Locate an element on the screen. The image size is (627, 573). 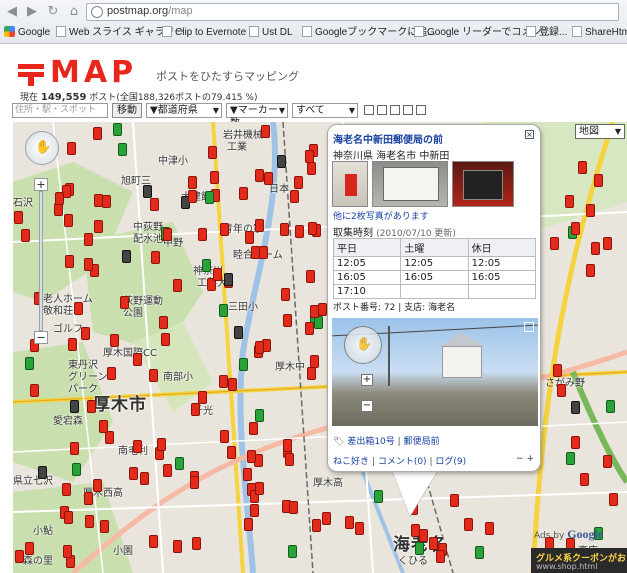
bookmark-google: Google is located at coordinates (27, 33).